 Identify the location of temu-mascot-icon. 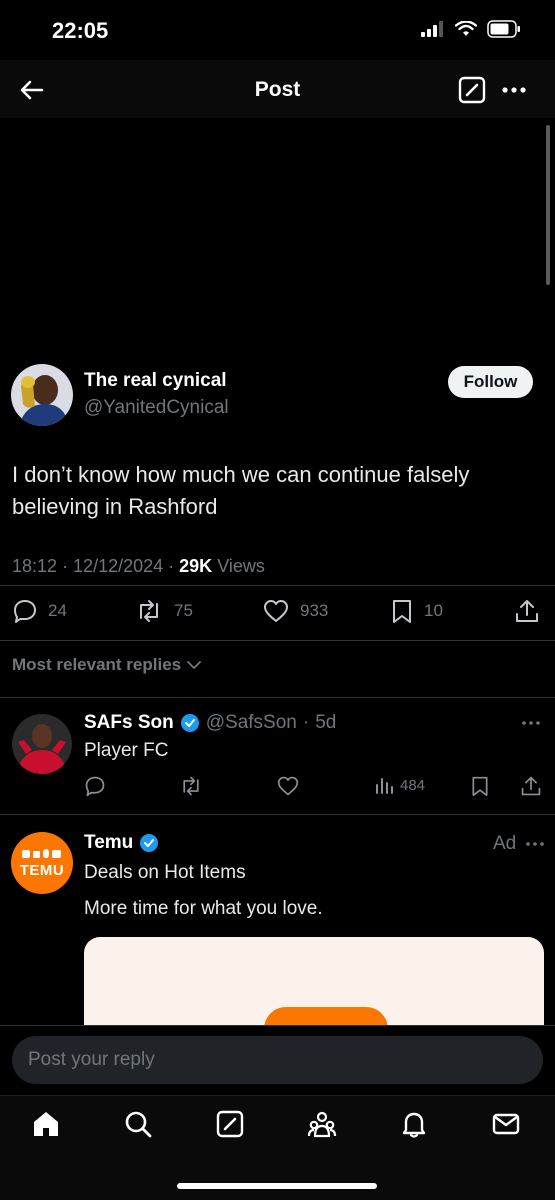
(41, 853).